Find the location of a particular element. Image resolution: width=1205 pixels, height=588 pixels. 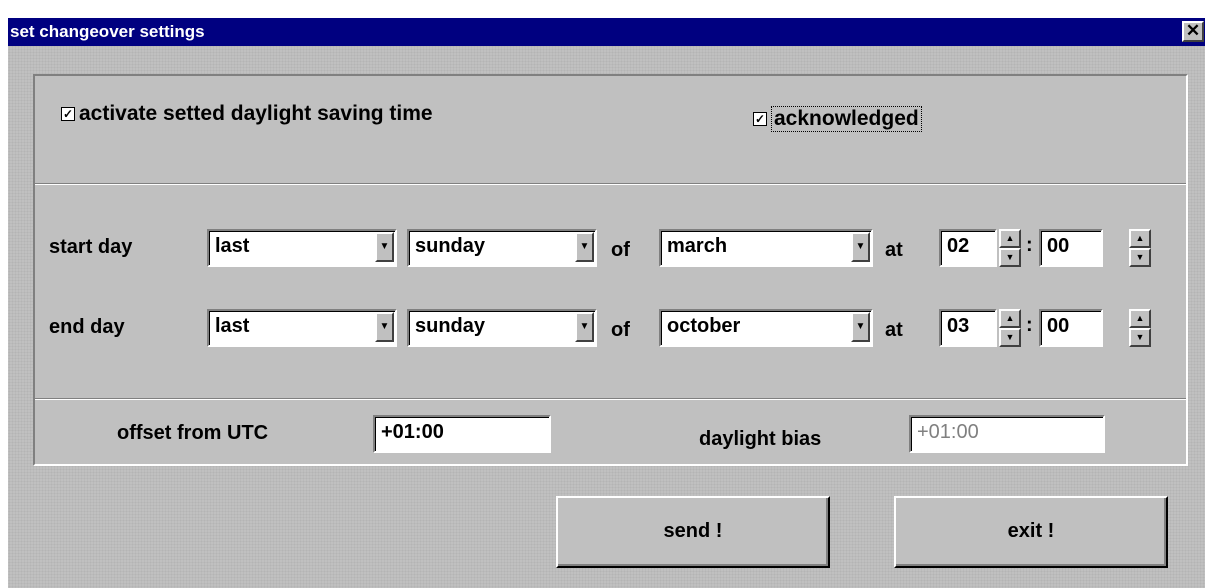

close-icon: ✕ is located at coordinates (1193, 30).